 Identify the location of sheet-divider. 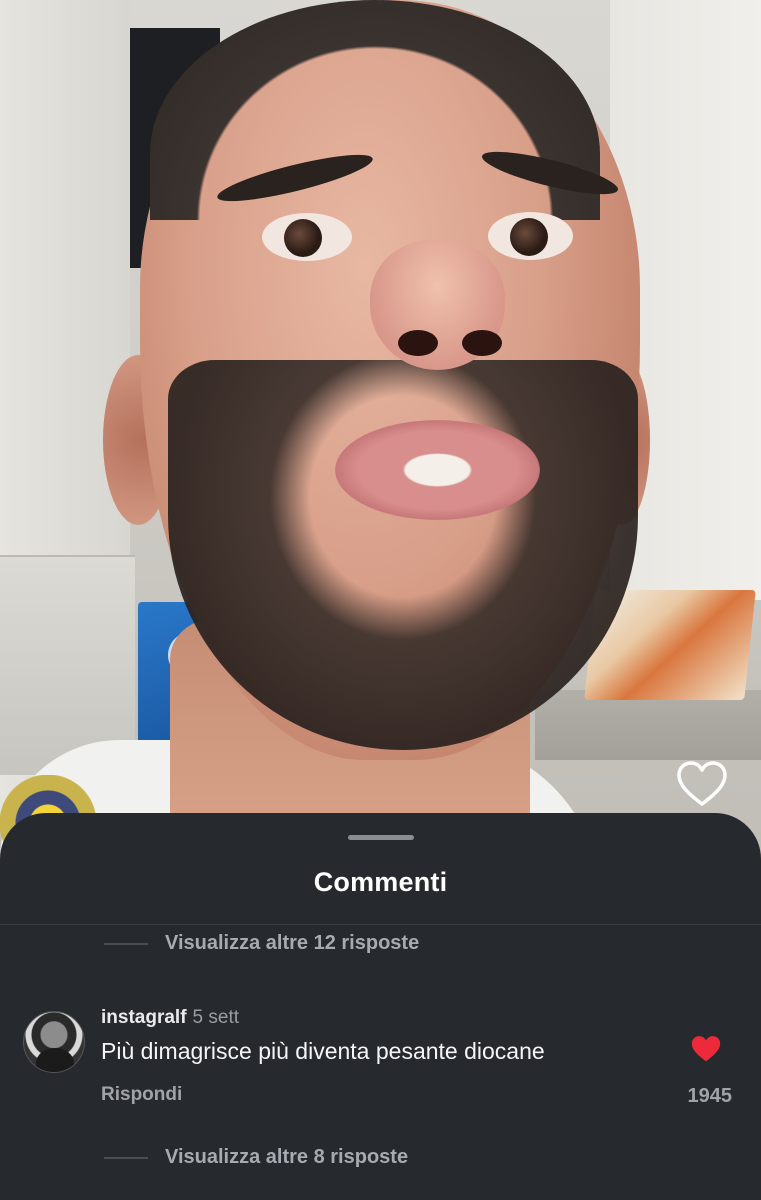
(380, 924).